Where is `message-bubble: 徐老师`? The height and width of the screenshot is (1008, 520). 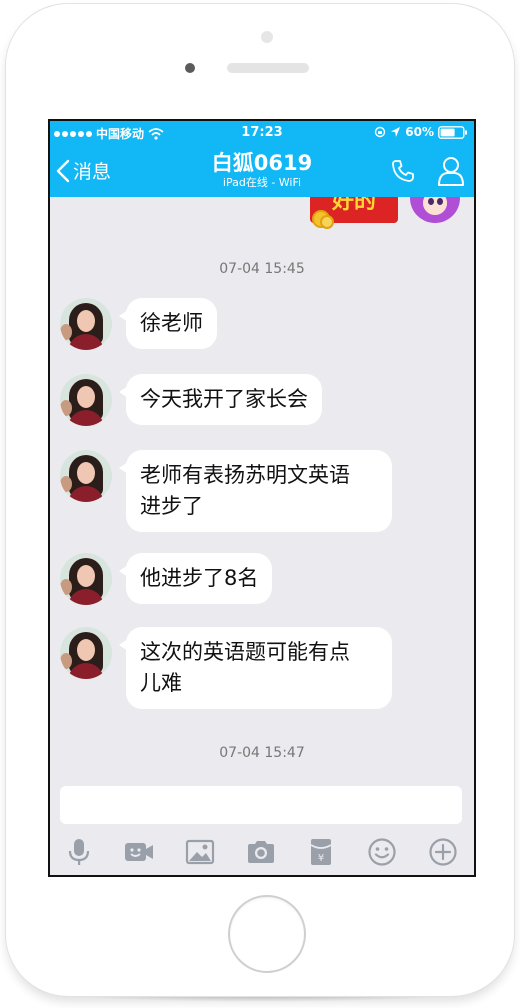
message-bubble: 徐老师 is located at coordinates (168, 323).